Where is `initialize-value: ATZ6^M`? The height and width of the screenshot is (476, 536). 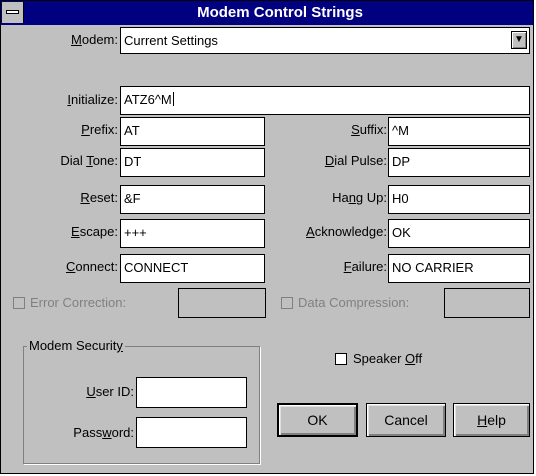 initialize-value: ATZ6^M is located at coordinates (148, 99).